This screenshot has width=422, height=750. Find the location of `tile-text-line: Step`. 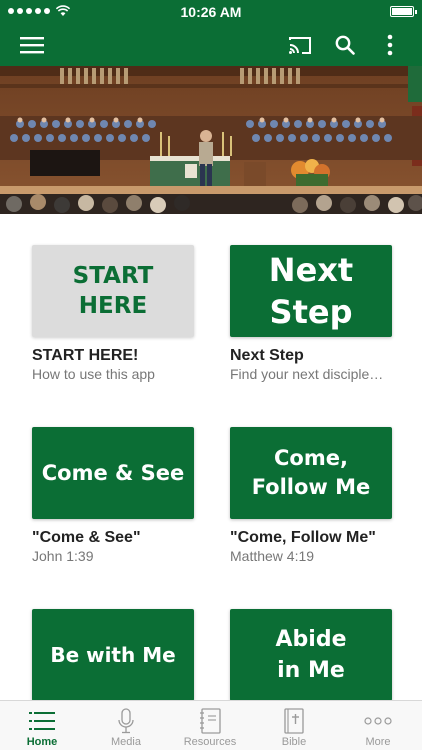

tile-text-line: Step is located at coordinates (311, 312).